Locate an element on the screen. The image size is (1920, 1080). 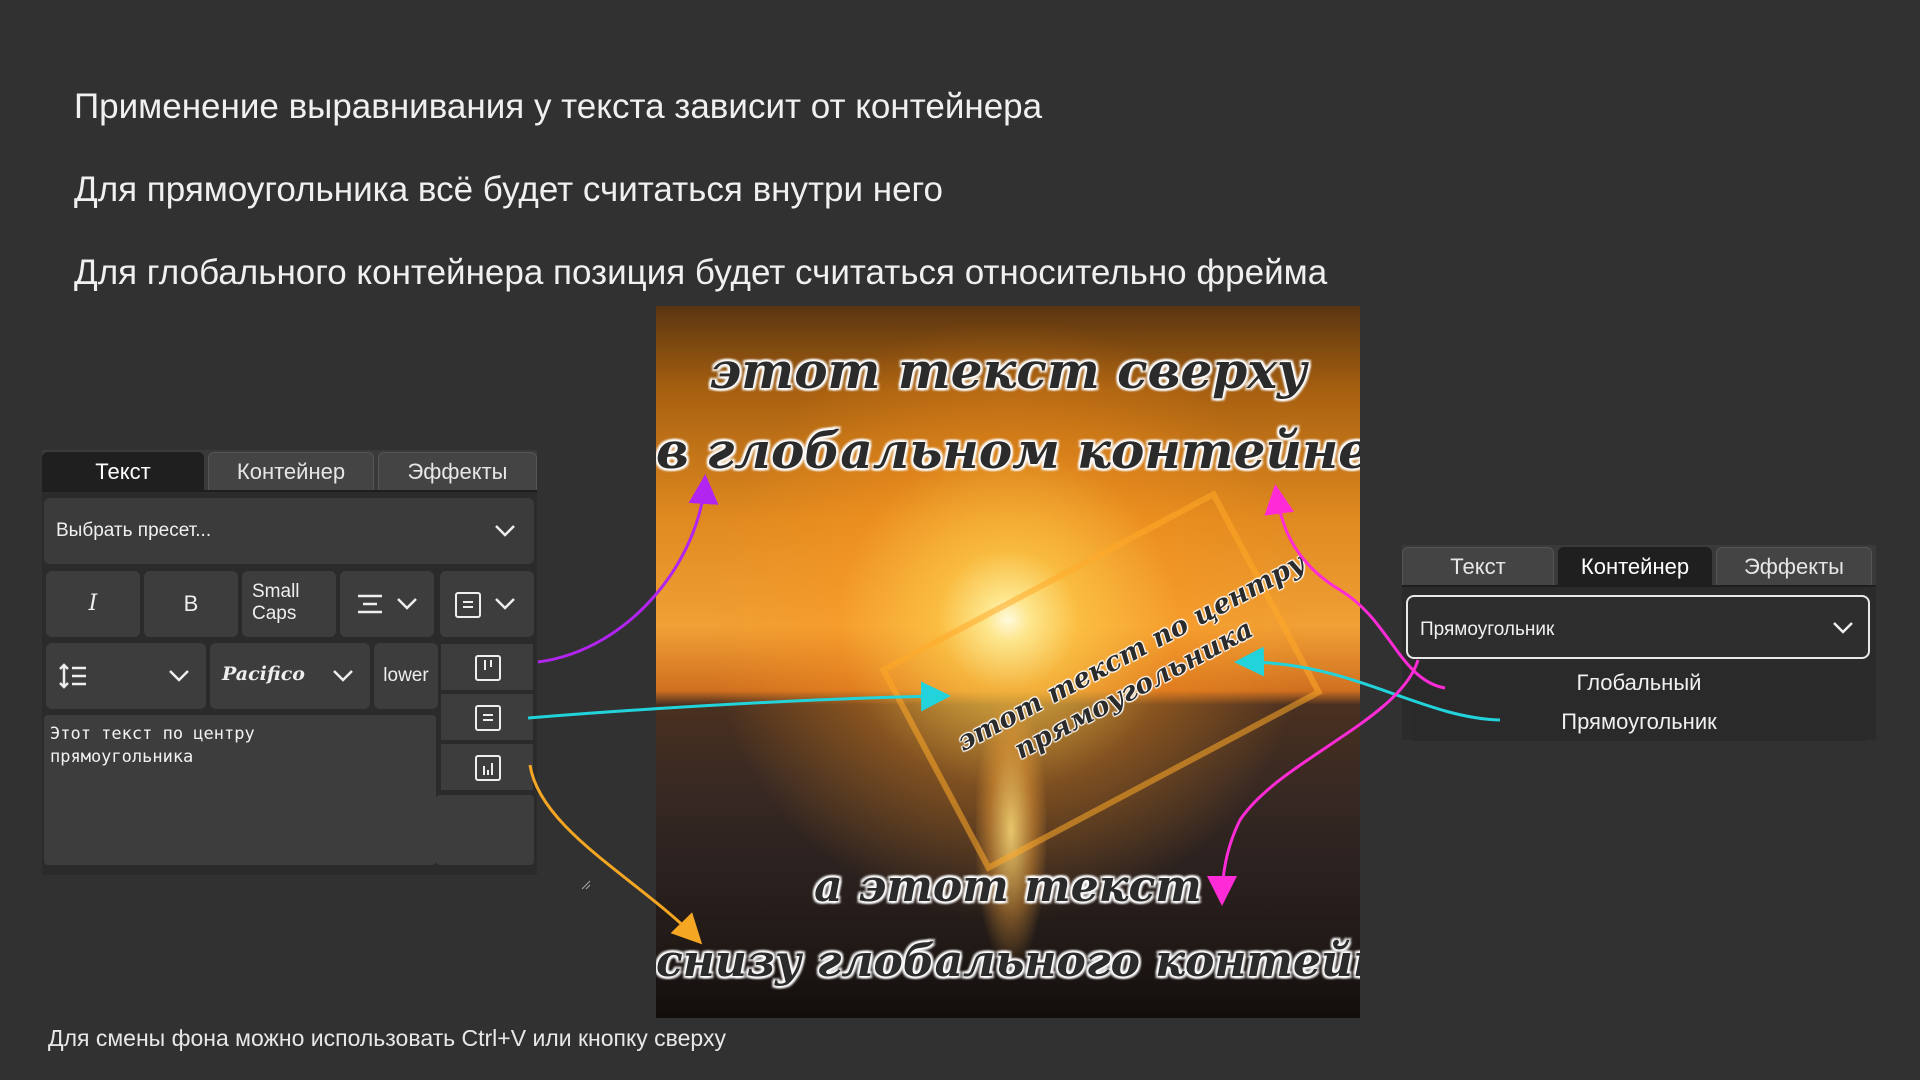
text-input-extension is located at coordinates (513, 842).